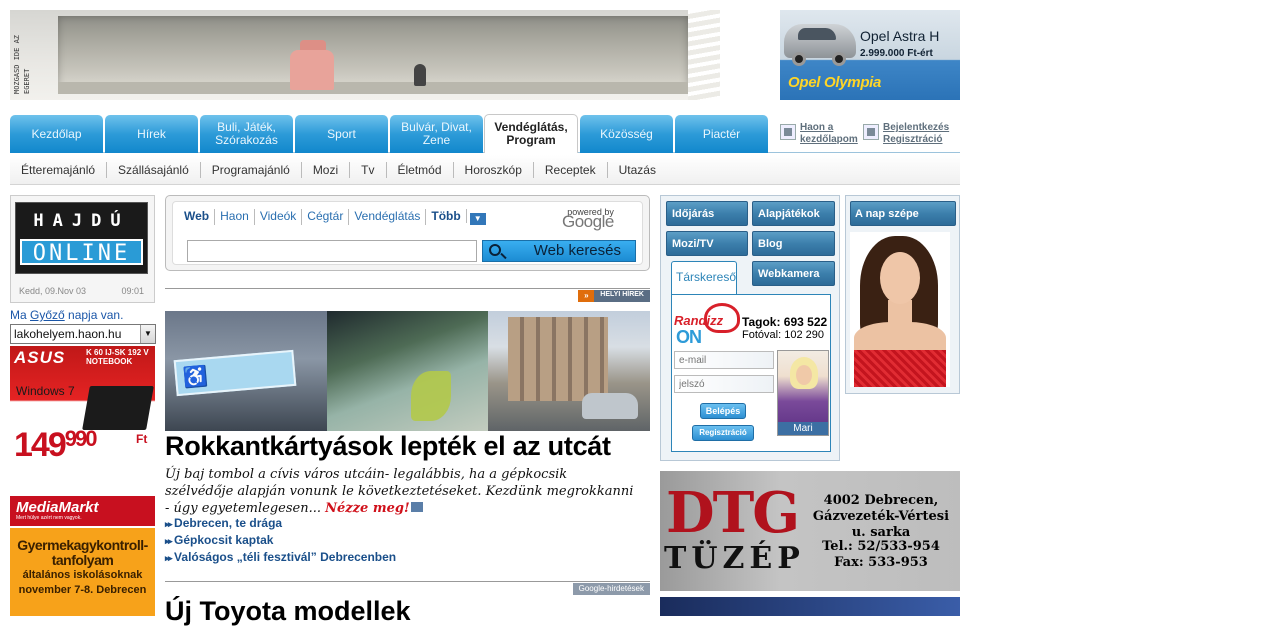 Image resolution: width=1264 pixels, height=627 pixels. Describe the element at coordinates (614, 296) in the screenshot. I see `local-news-tag: » HELYI HÍREK` at that location.